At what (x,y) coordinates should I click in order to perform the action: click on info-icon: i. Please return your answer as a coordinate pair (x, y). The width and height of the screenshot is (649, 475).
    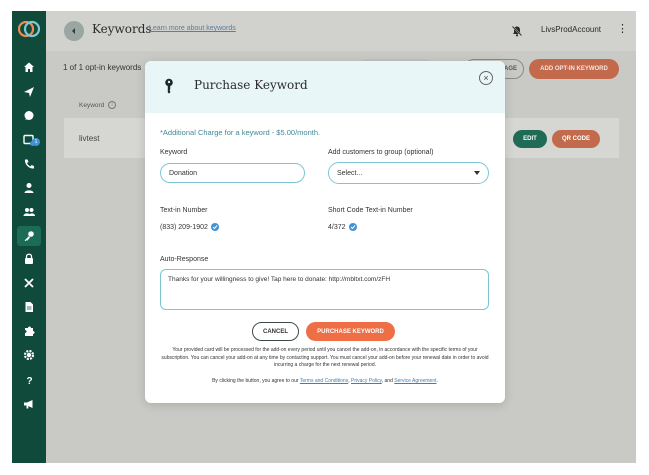
    Looking at the image, I should click on (112, 105).